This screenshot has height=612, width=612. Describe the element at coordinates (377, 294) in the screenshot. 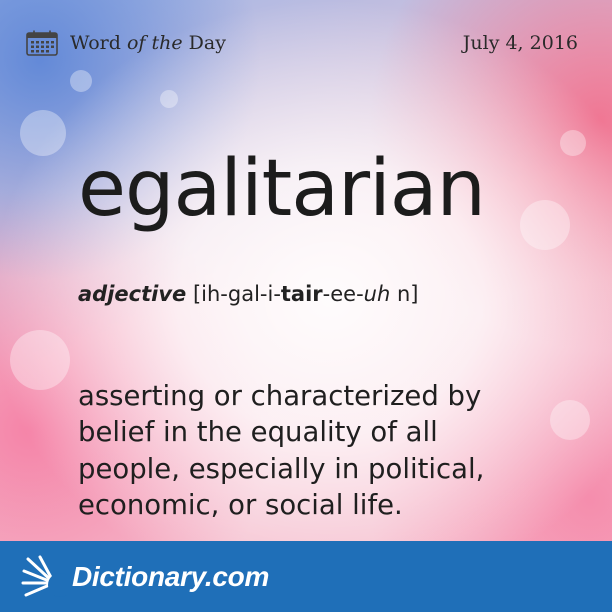

I see `pron-schwa: uh` at that location.